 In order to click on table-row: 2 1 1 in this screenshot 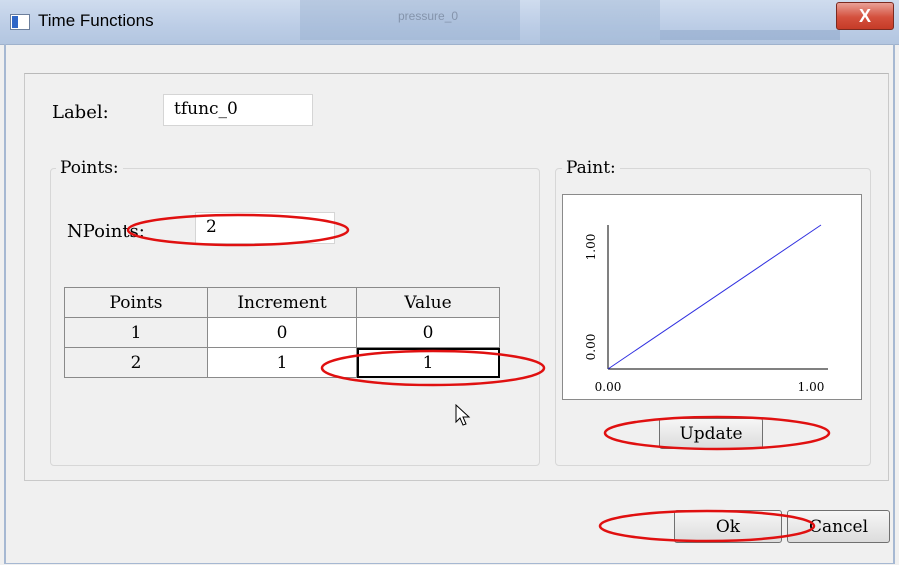, I will do `click(282, 362)`.